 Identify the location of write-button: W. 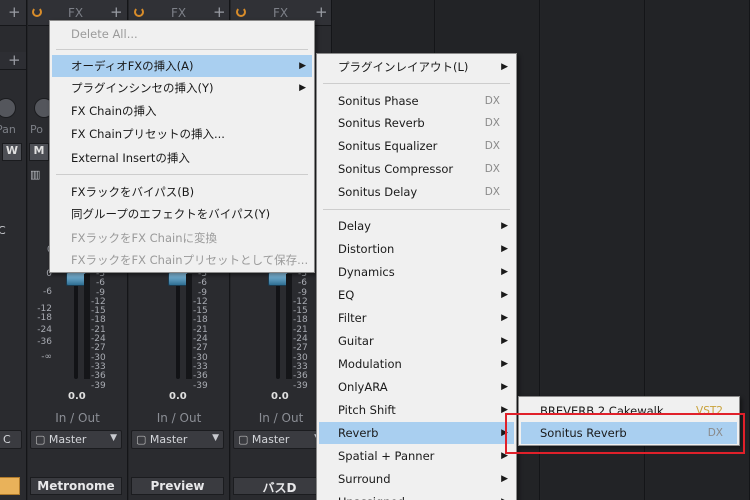
(12, 152).